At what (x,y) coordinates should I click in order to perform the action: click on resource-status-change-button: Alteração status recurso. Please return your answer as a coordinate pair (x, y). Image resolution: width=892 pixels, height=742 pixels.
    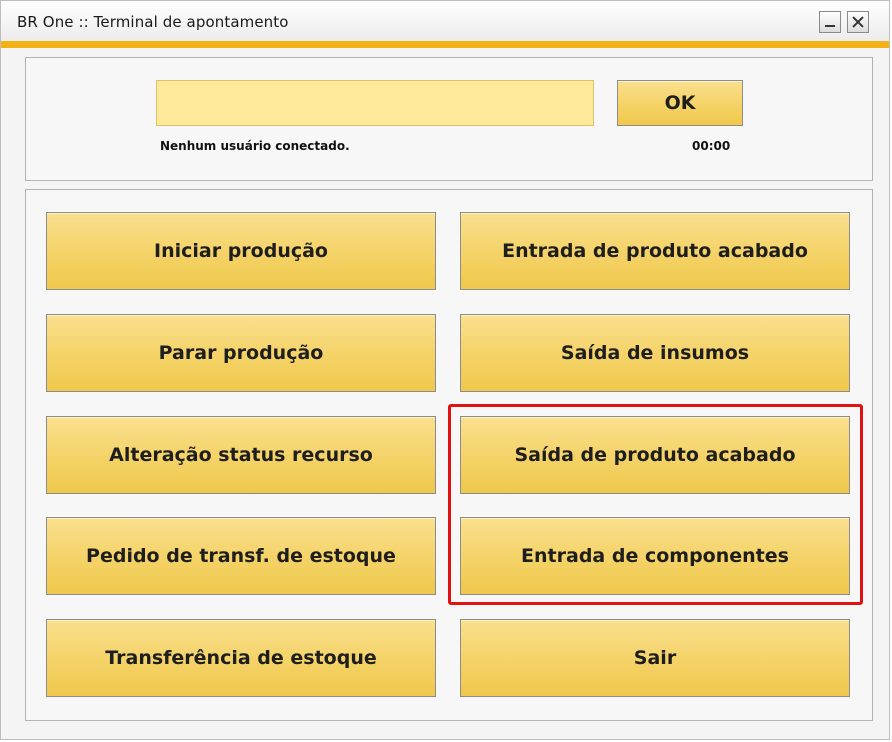
    Looking at the image, I should click on (241, 455).